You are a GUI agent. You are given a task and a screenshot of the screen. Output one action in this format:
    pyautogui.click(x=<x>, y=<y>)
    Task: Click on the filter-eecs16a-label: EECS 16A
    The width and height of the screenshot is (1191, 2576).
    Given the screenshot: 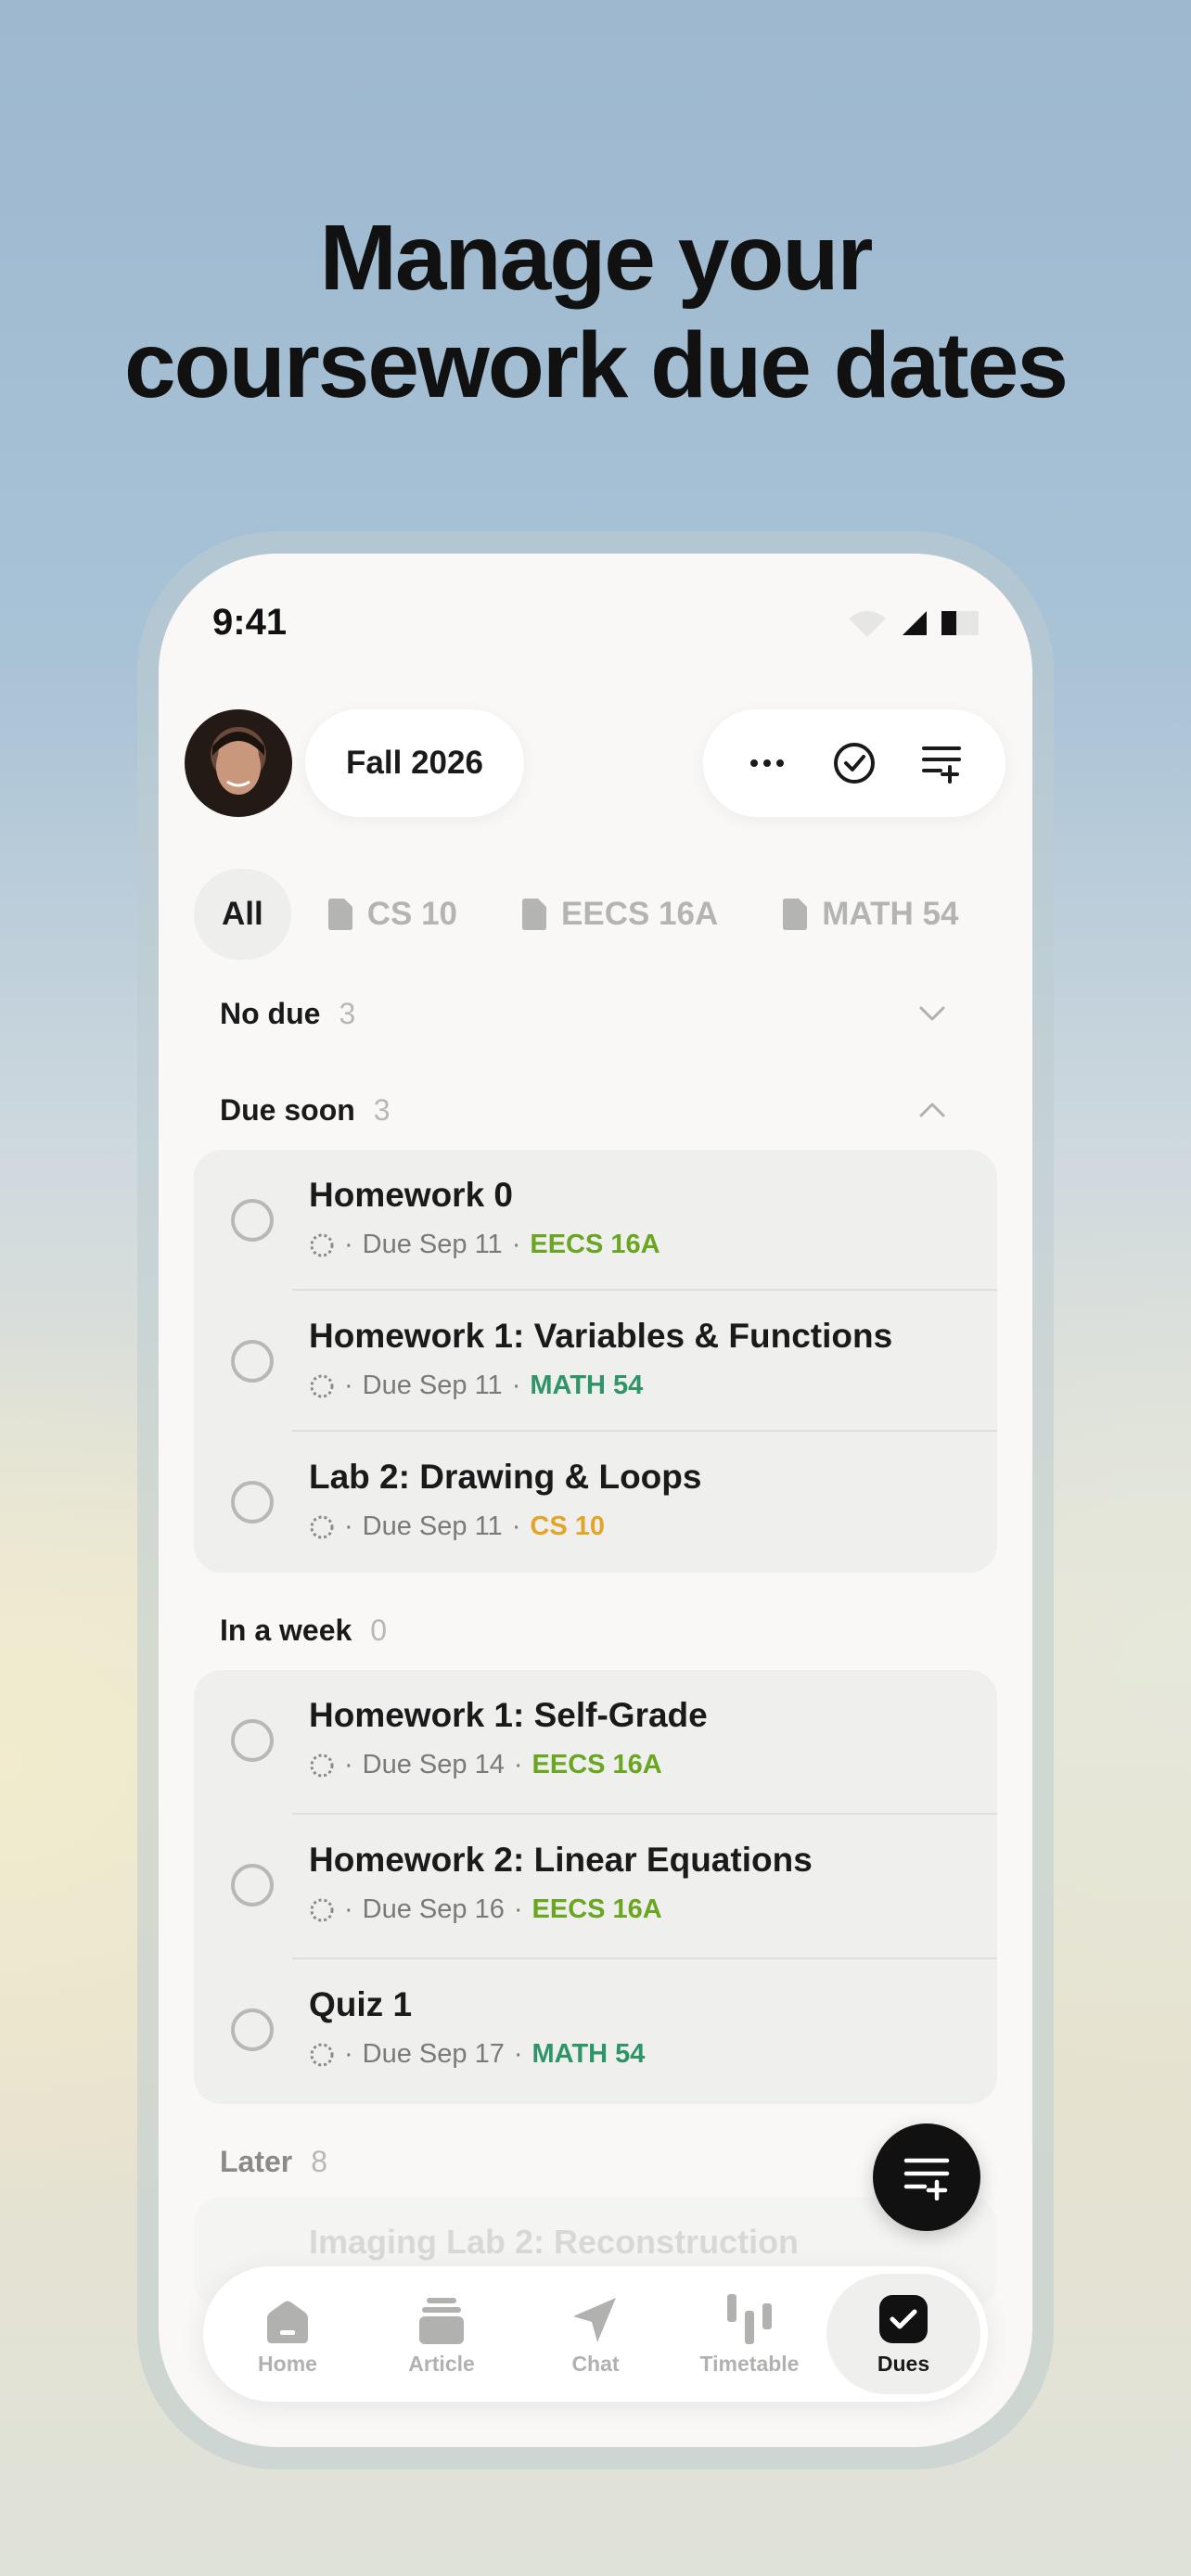 What is the action you would take?
    pyautogui.click(x=640, y=914)
    